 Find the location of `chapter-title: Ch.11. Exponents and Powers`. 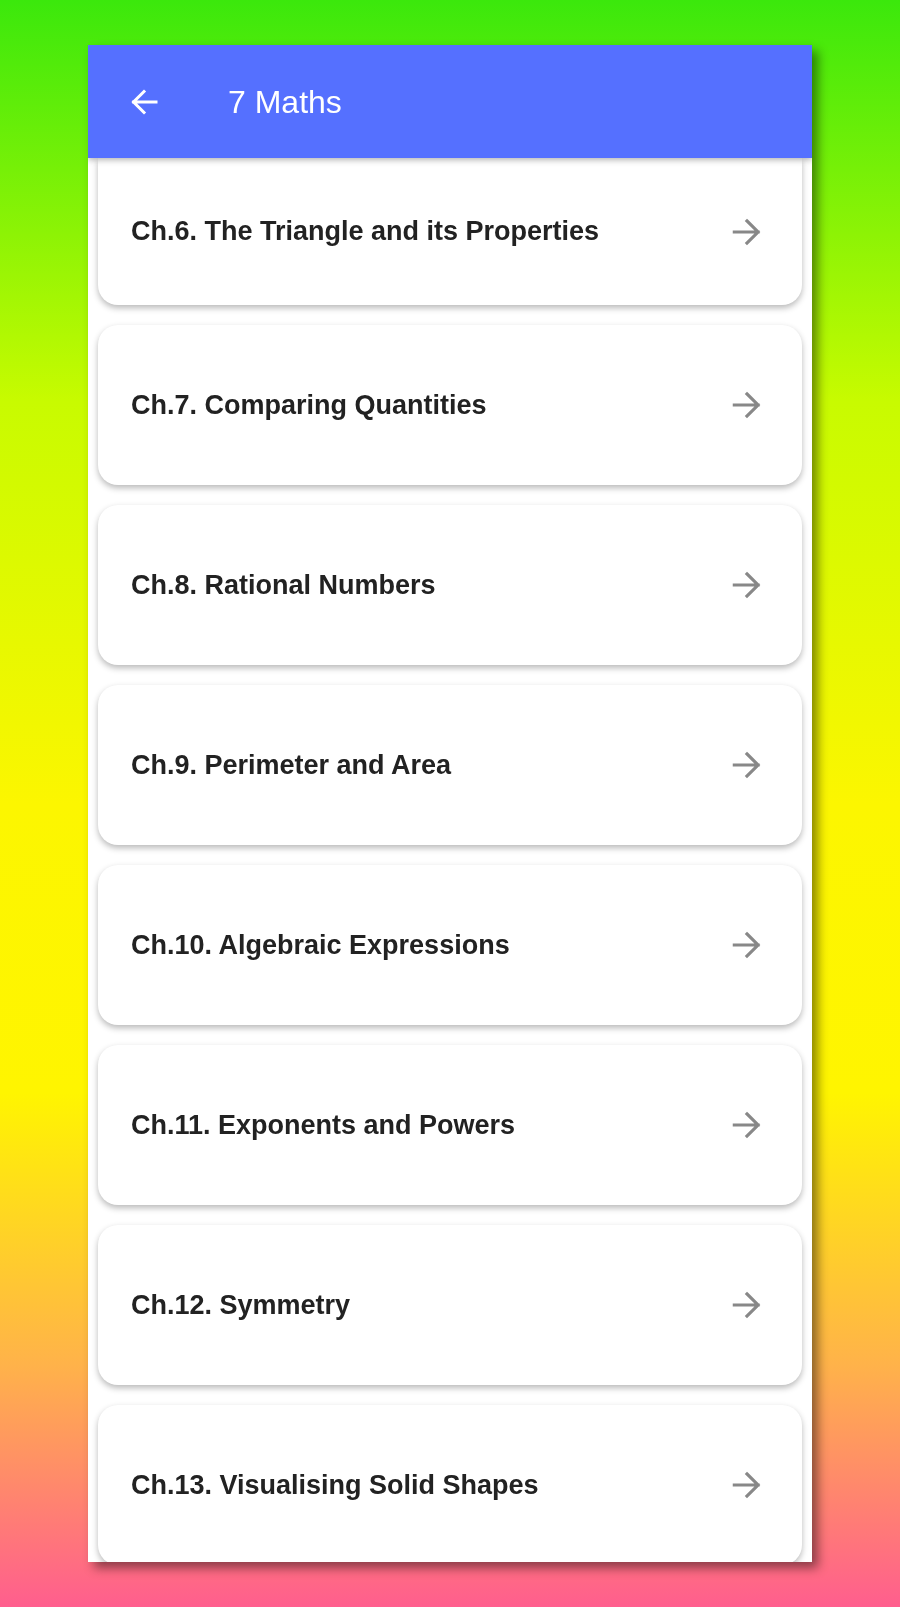

chapter-title: Ch.11. Exponents and Powers is located at coordinates (324, 1125).